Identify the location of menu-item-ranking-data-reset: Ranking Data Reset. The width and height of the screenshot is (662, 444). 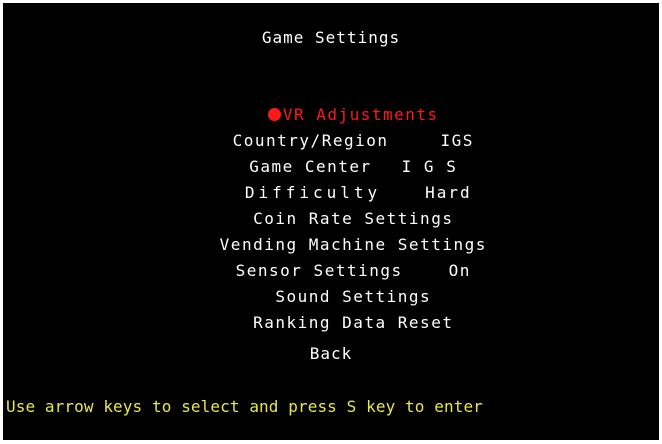
(331, 322).